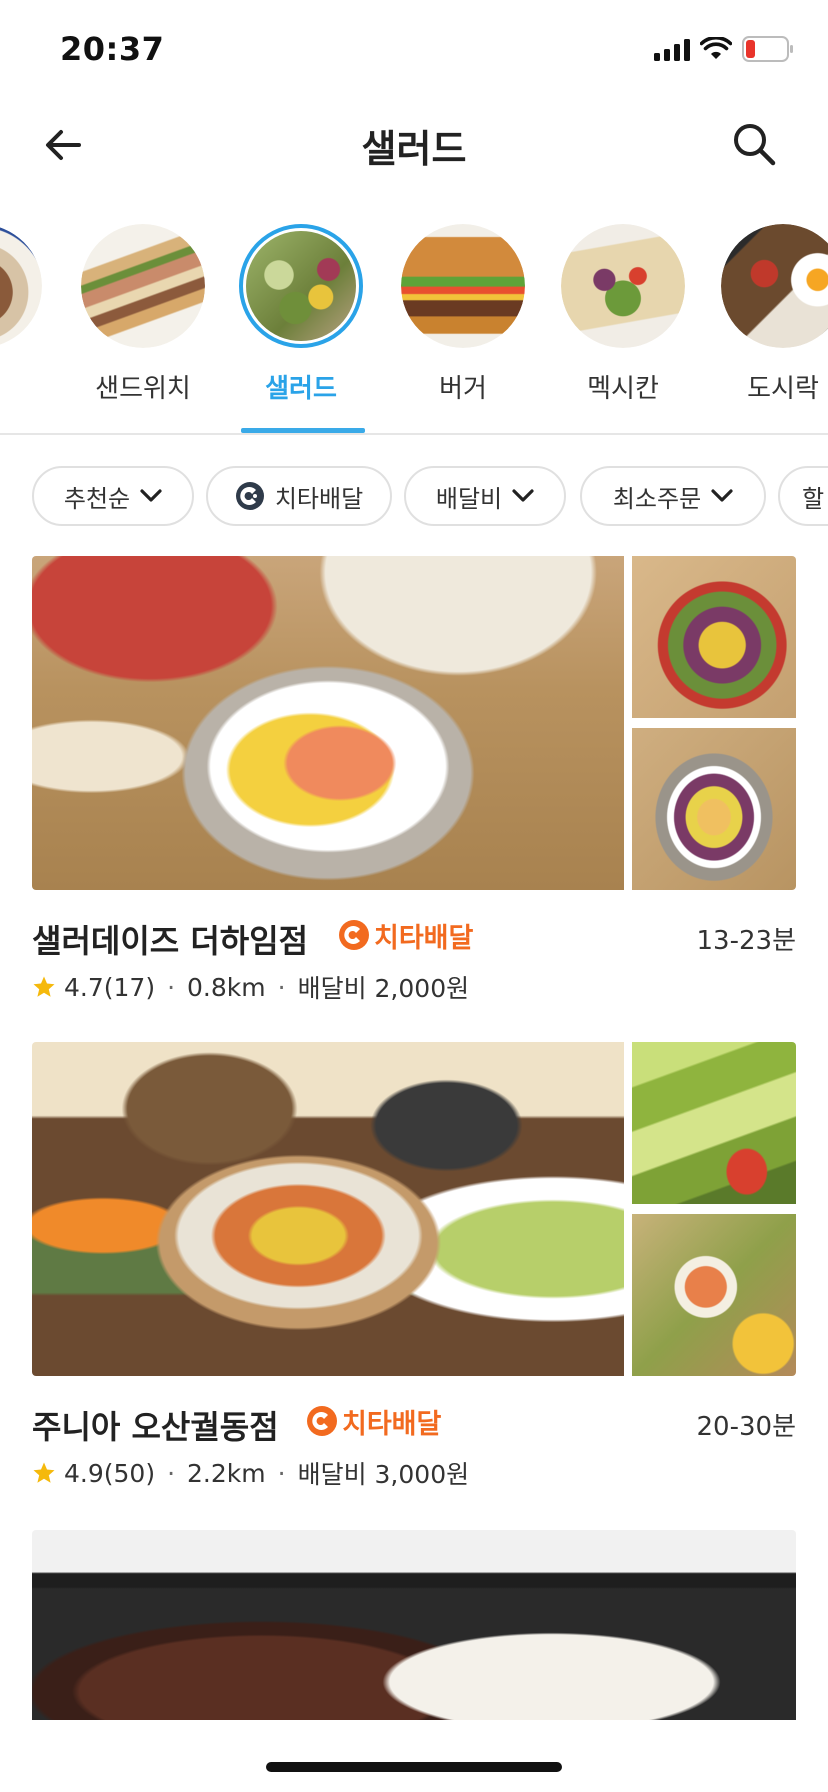 This screenshot has width=828, height=1792. I want to click on restaurant-card, so click(414, 1625).